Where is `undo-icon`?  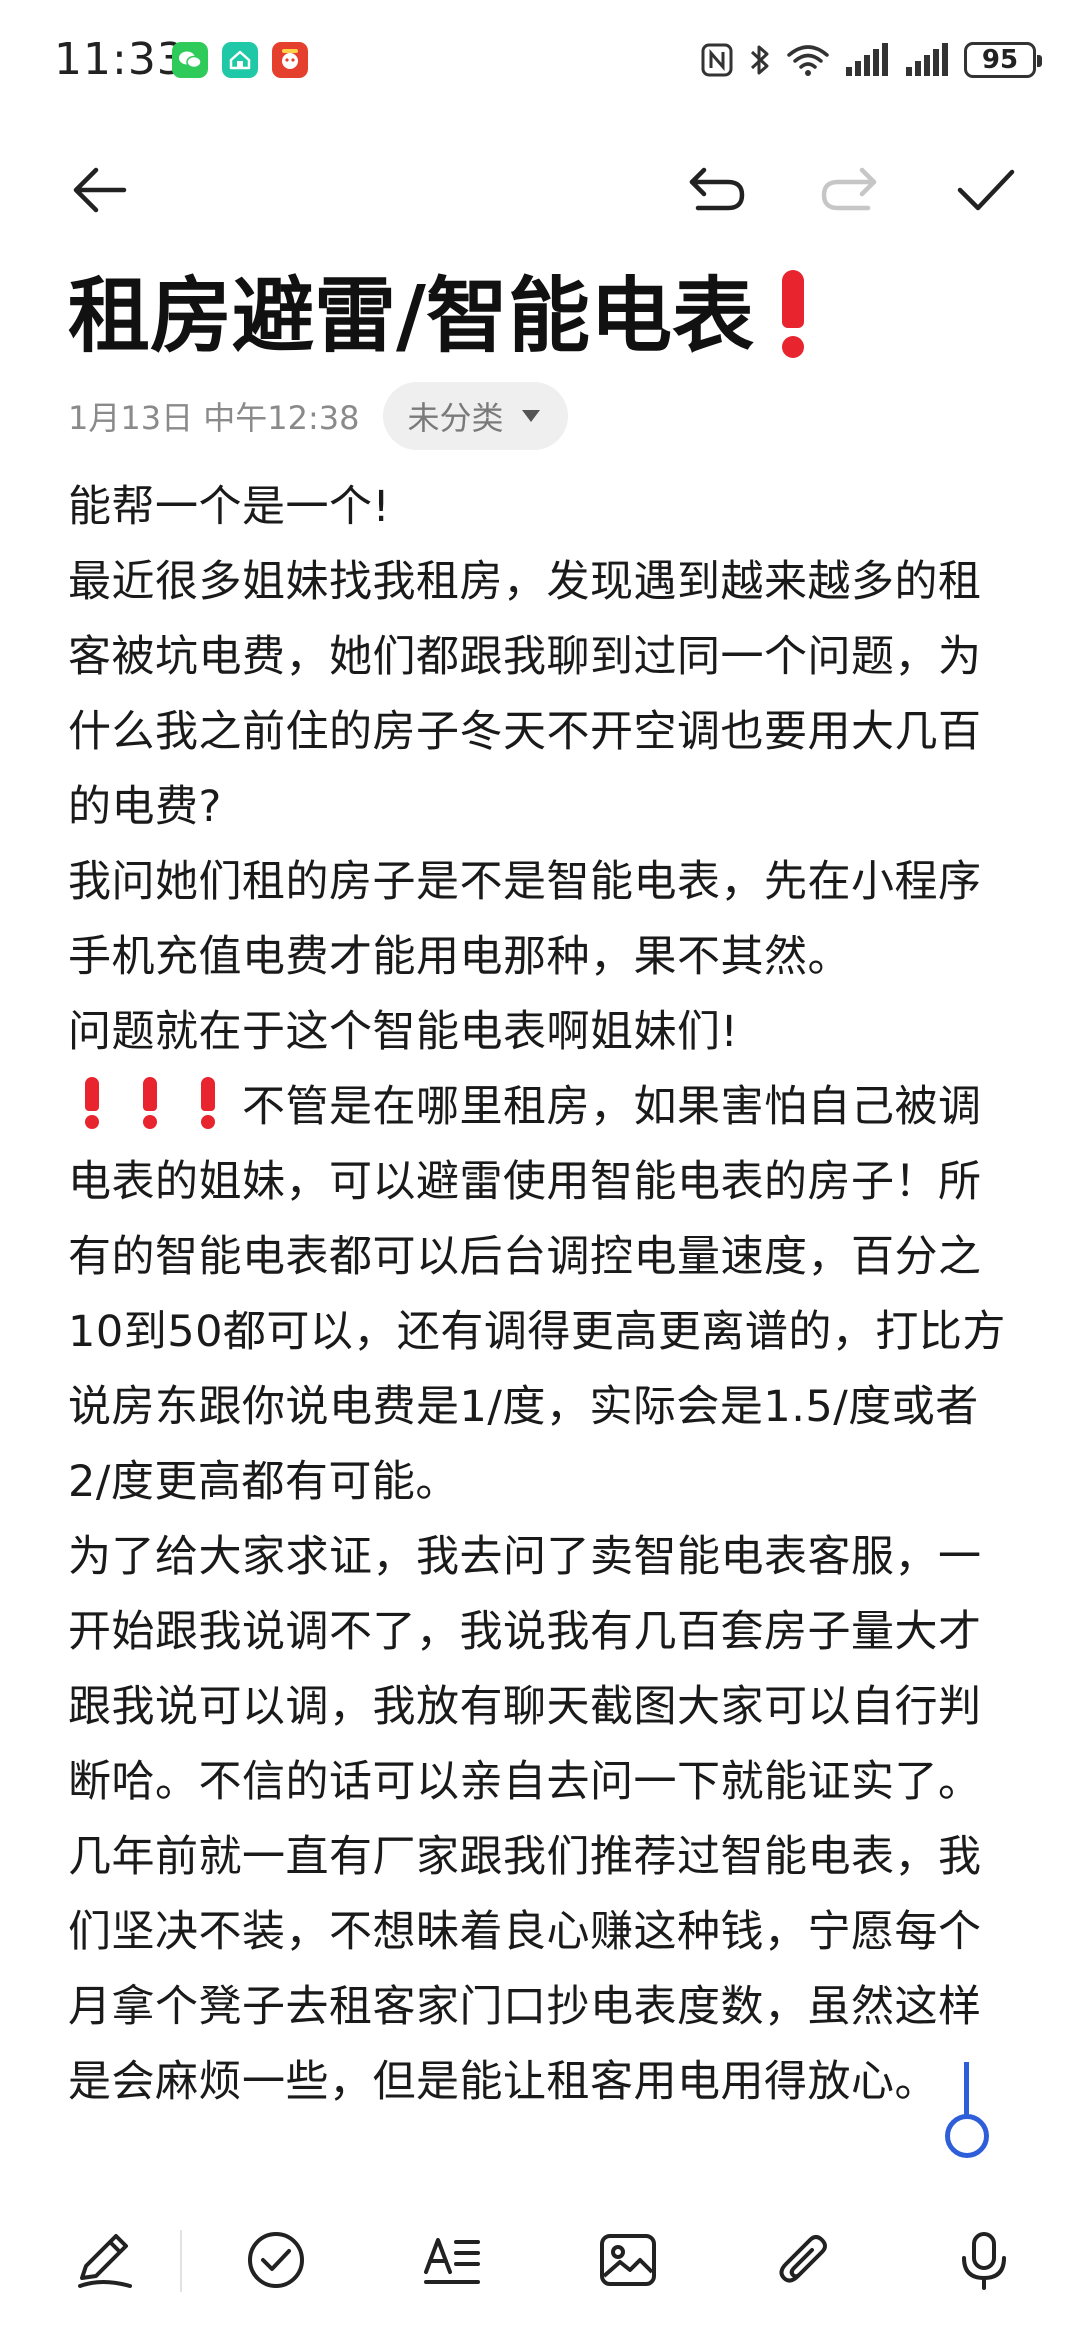 undo-icon is located at coordinates (717, 189).